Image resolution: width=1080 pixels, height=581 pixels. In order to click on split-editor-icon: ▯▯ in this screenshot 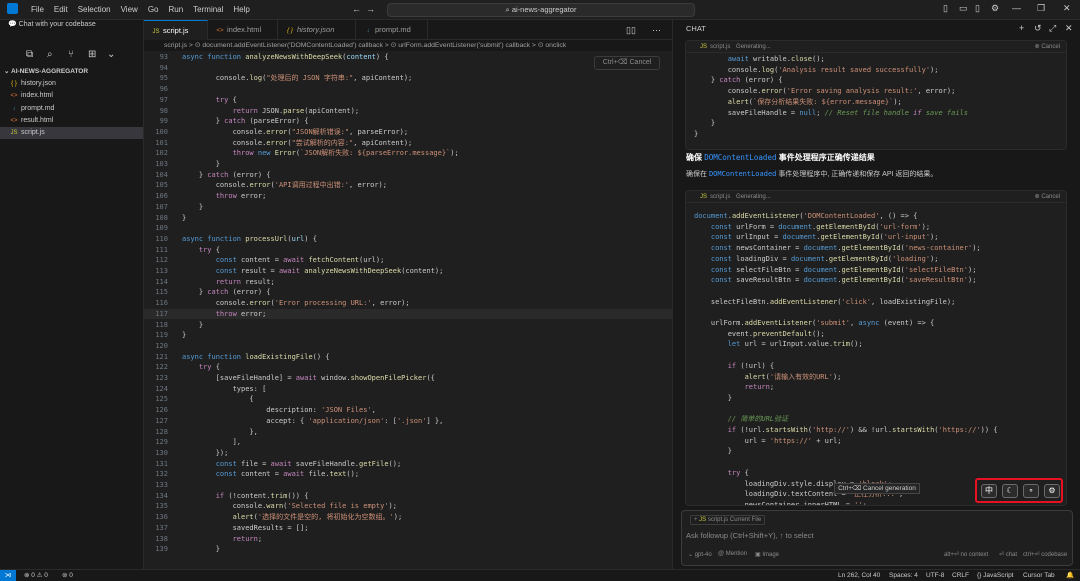, I will do `click(631, 30)`.